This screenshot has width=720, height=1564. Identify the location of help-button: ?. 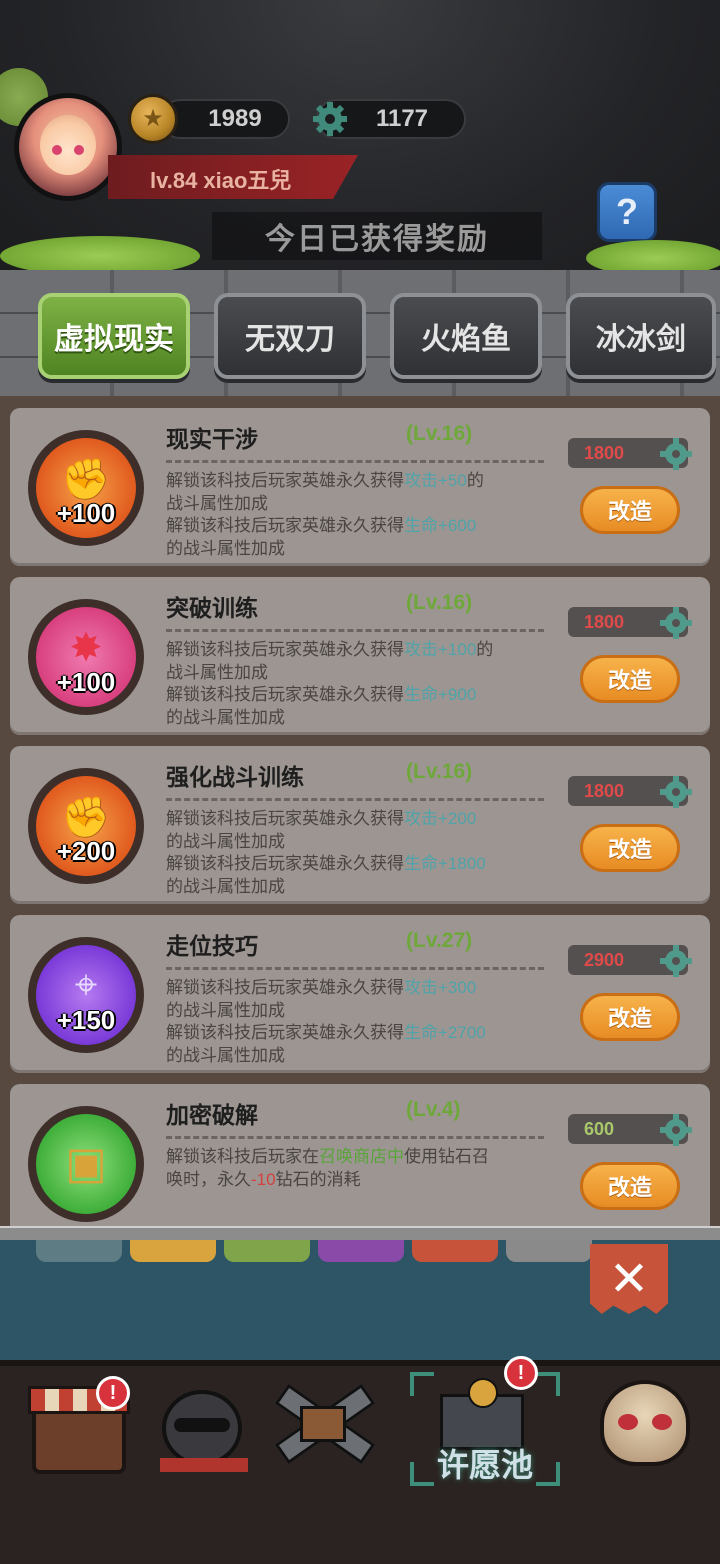
(627, 212).